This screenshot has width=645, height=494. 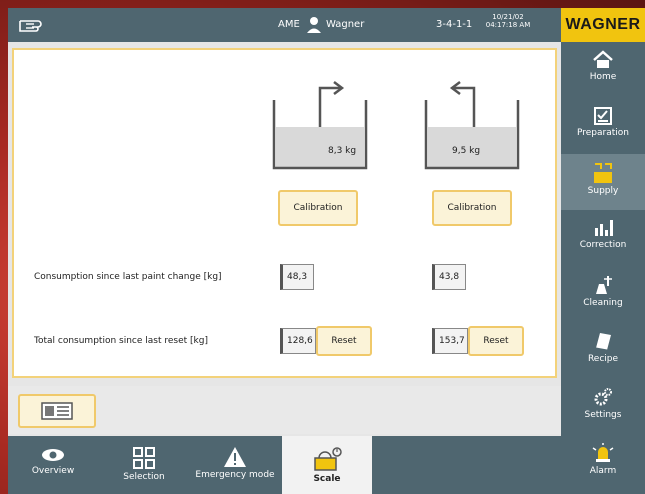 What do you see at coordinates (603, 77) in the screenshot?
I see `sidebar-item-label: Home` at bounding box center [603, 77].